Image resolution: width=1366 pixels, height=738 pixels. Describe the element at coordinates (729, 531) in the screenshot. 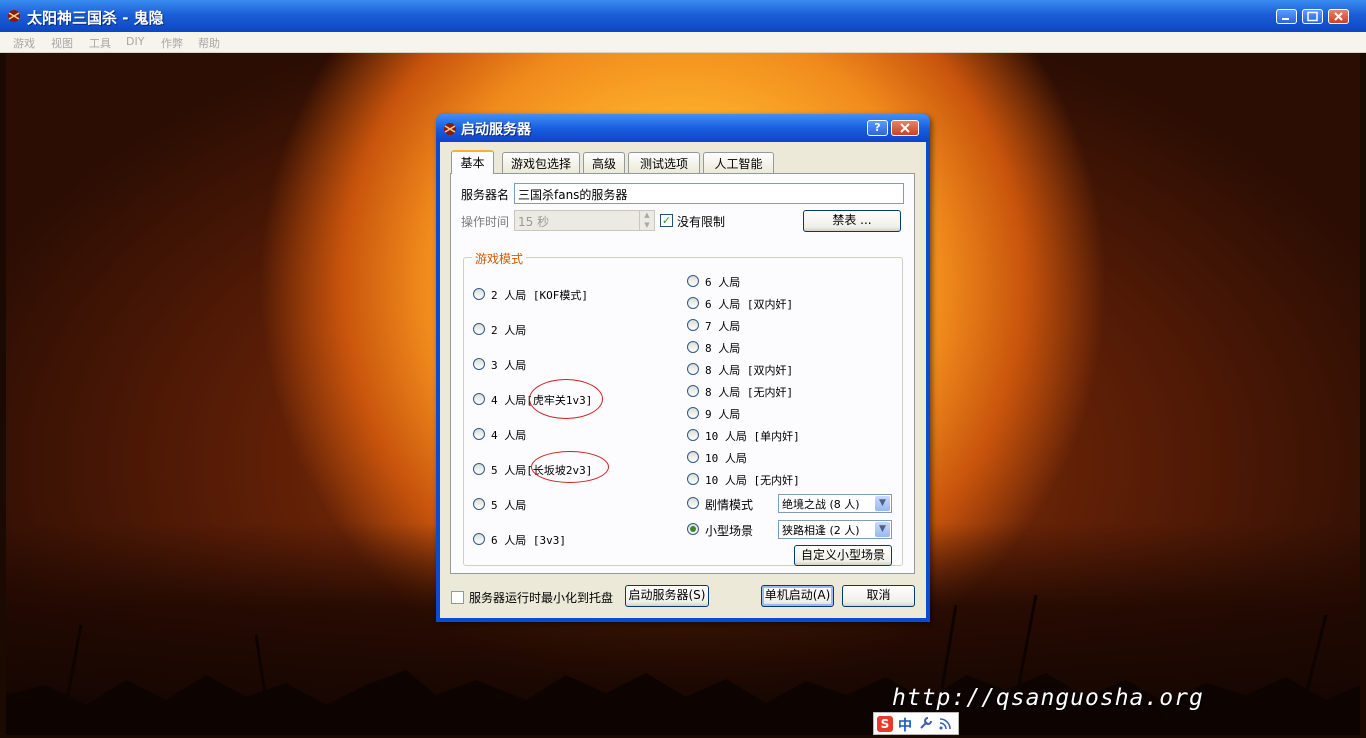

I see `mode-label: 小型场景` at that location.